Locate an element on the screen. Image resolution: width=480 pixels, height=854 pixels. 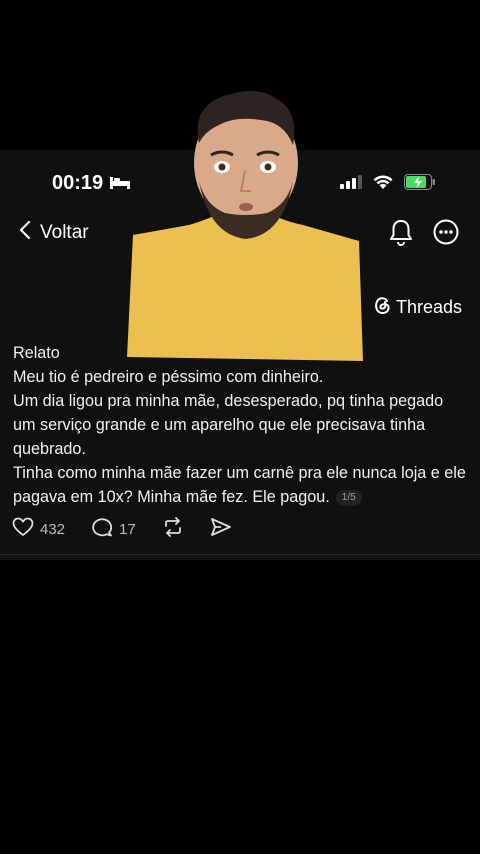
status-time-group: 00:19 is located at coordinates (91, 183).